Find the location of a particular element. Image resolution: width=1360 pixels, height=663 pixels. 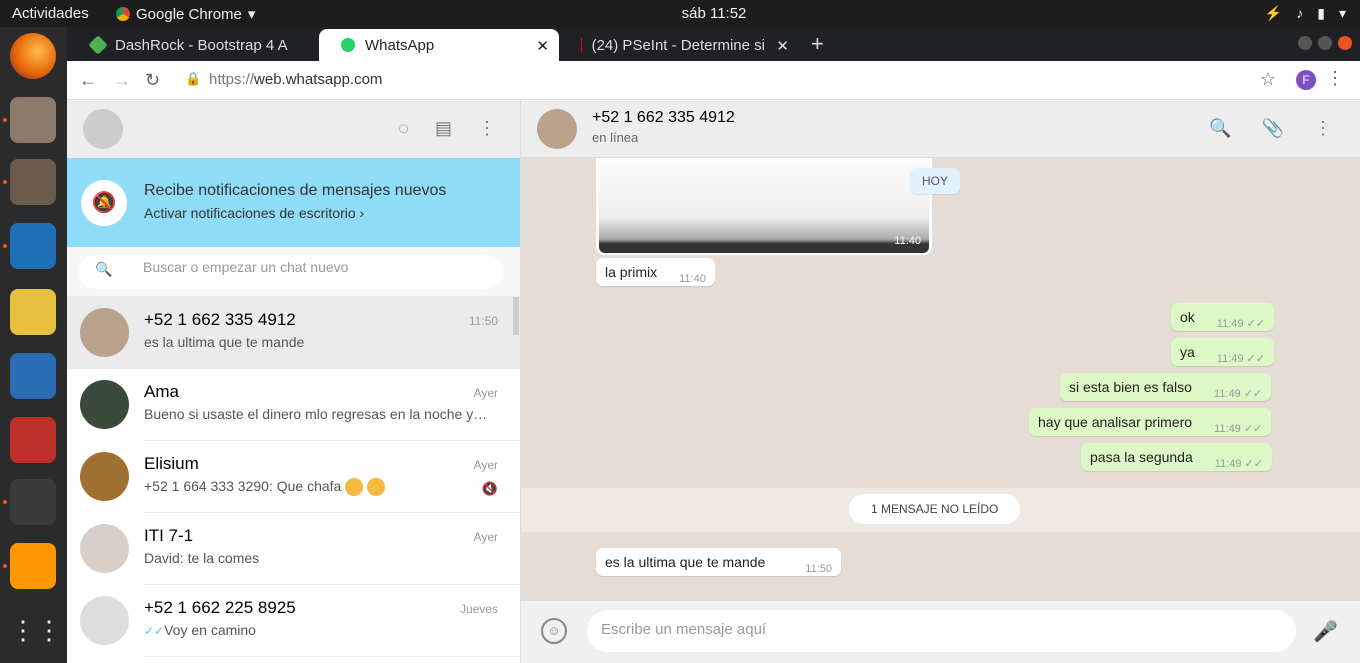

minimize-button is located at coordinates (1305, 43).